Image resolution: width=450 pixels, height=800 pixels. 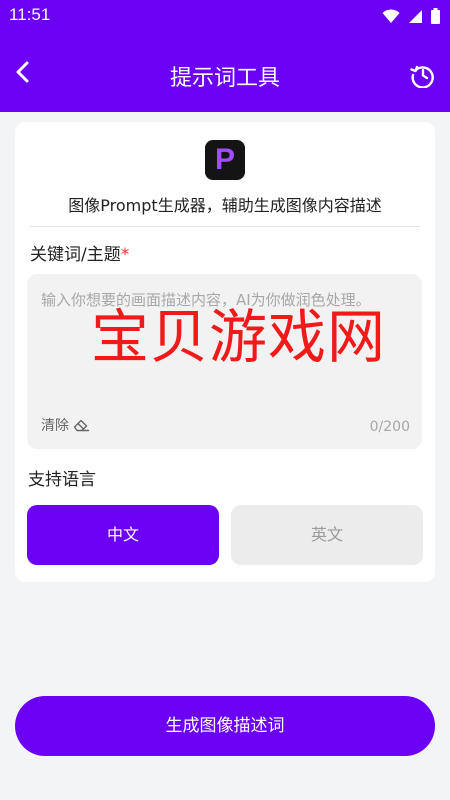 I want to click on eraser-icon, so click(x=81, y=425).